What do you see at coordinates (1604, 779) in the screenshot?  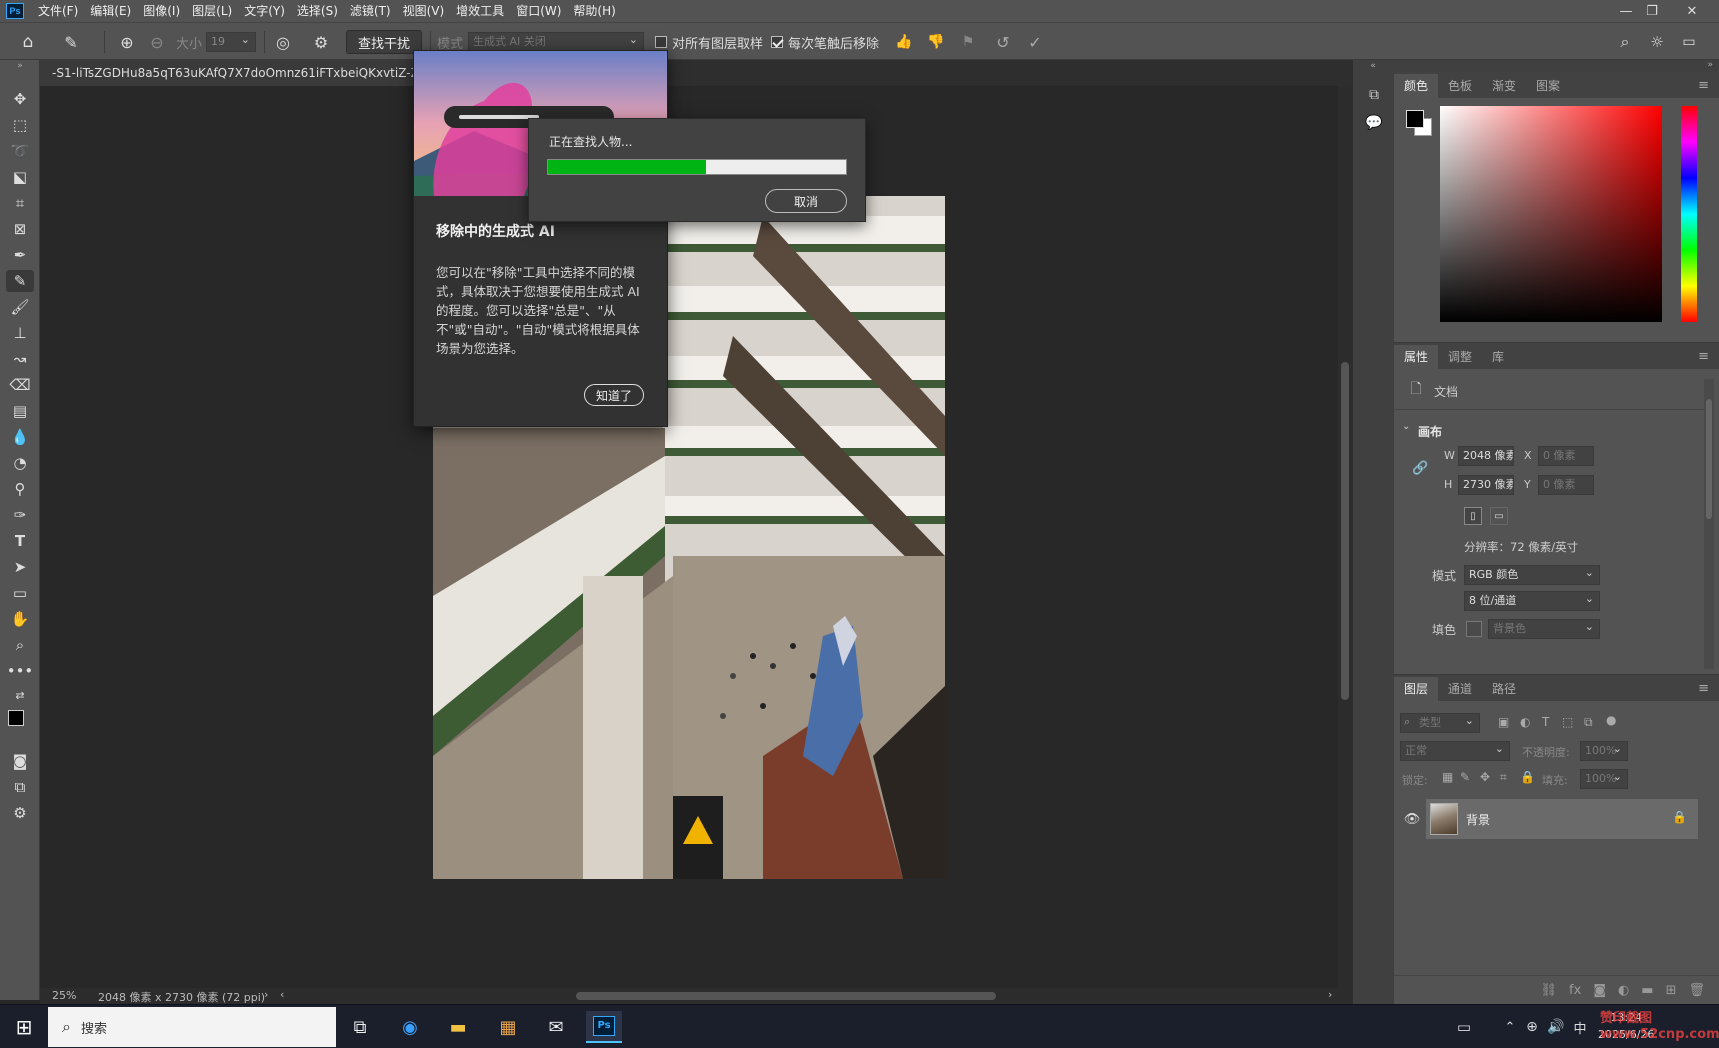 I see `fill-opacity-input: 100%` at bounding box center [1604, 779].